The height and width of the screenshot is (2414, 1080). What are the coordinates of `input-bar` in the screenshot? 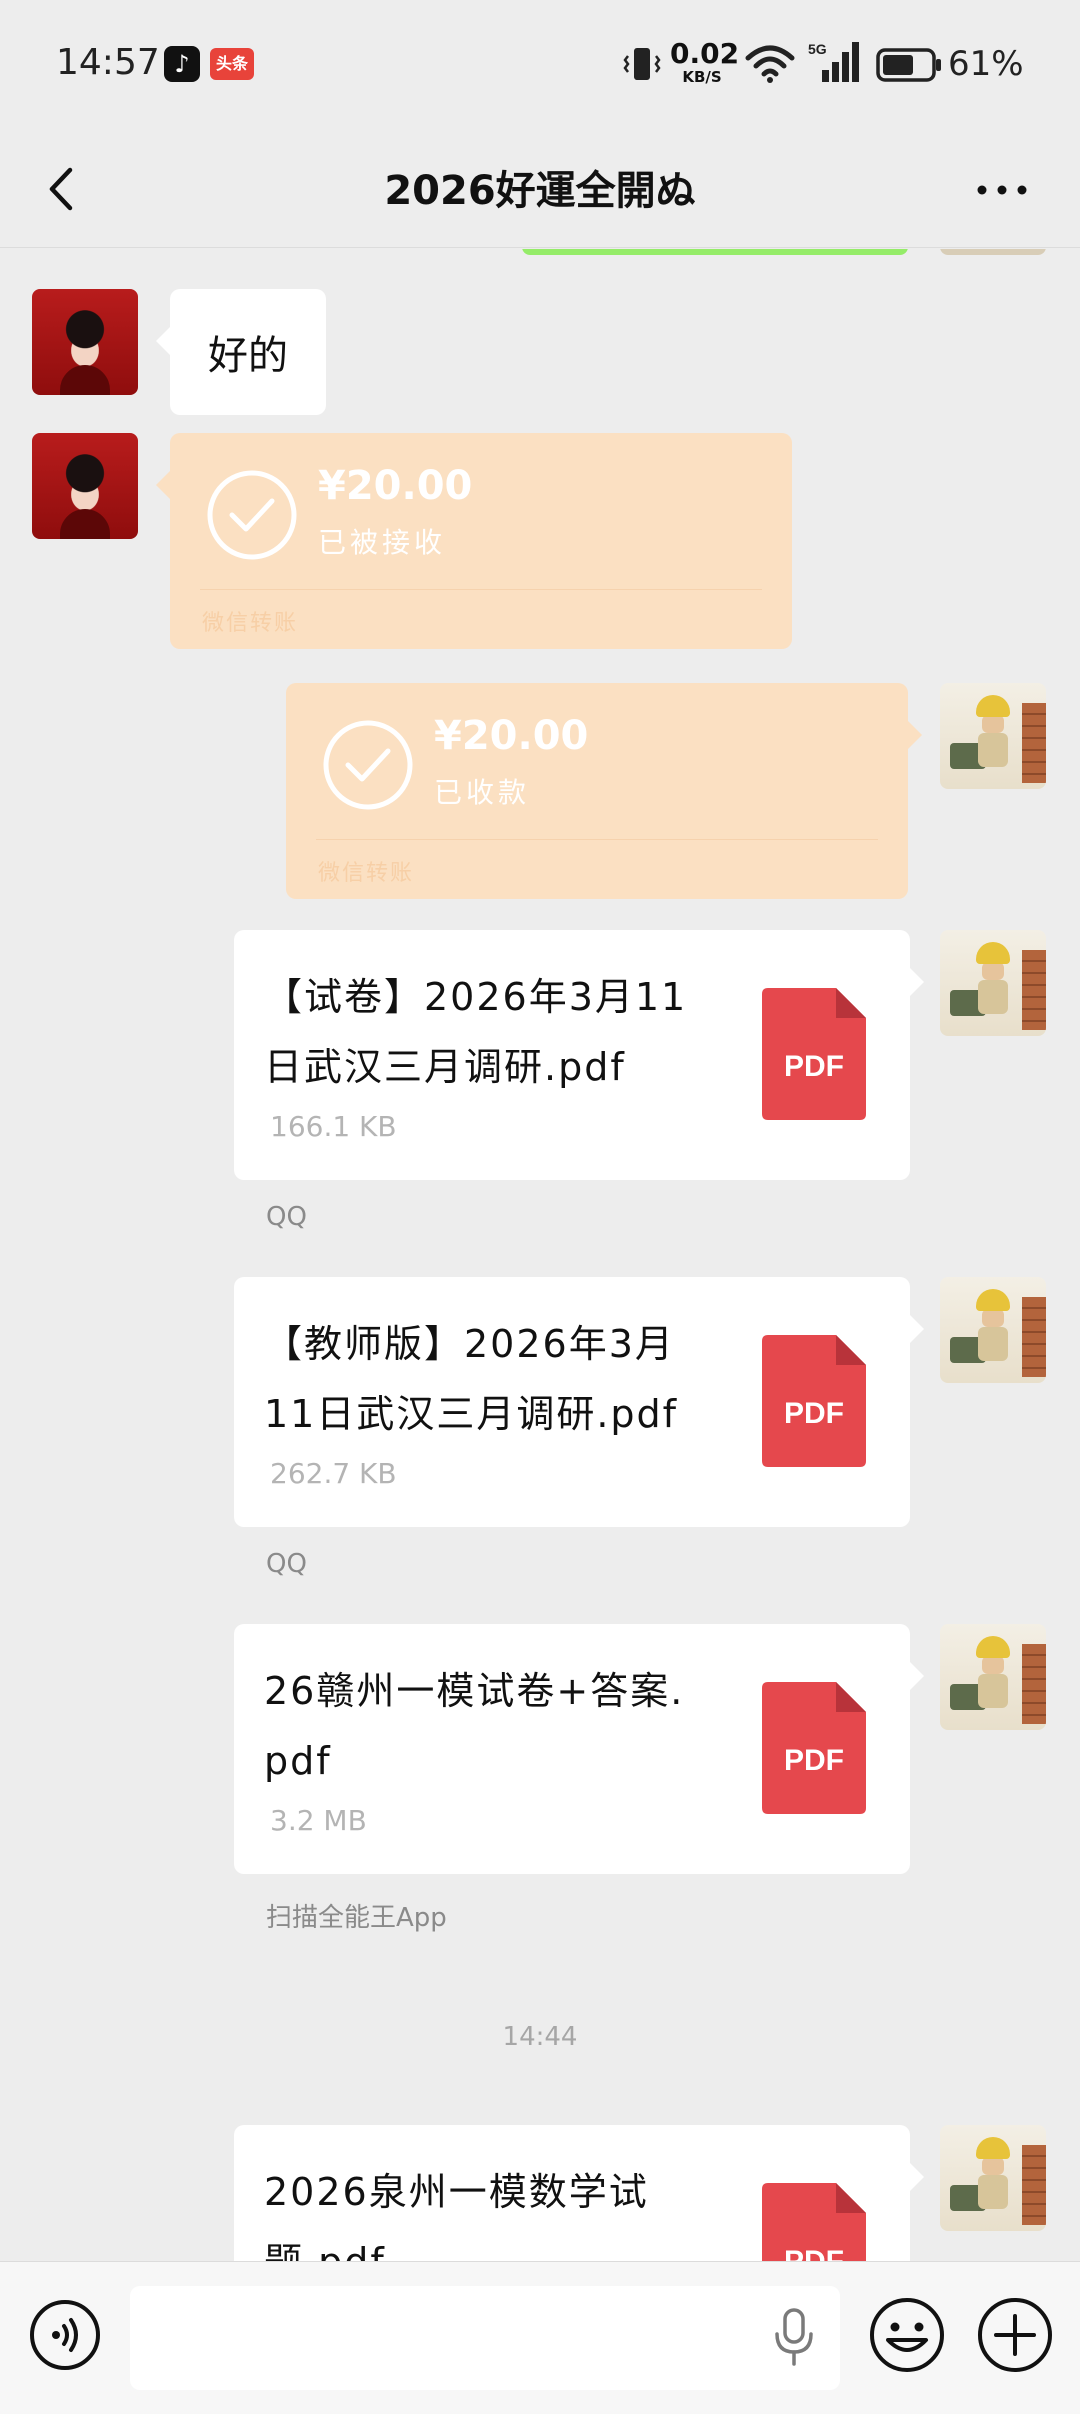 It's located at (540, 2337).